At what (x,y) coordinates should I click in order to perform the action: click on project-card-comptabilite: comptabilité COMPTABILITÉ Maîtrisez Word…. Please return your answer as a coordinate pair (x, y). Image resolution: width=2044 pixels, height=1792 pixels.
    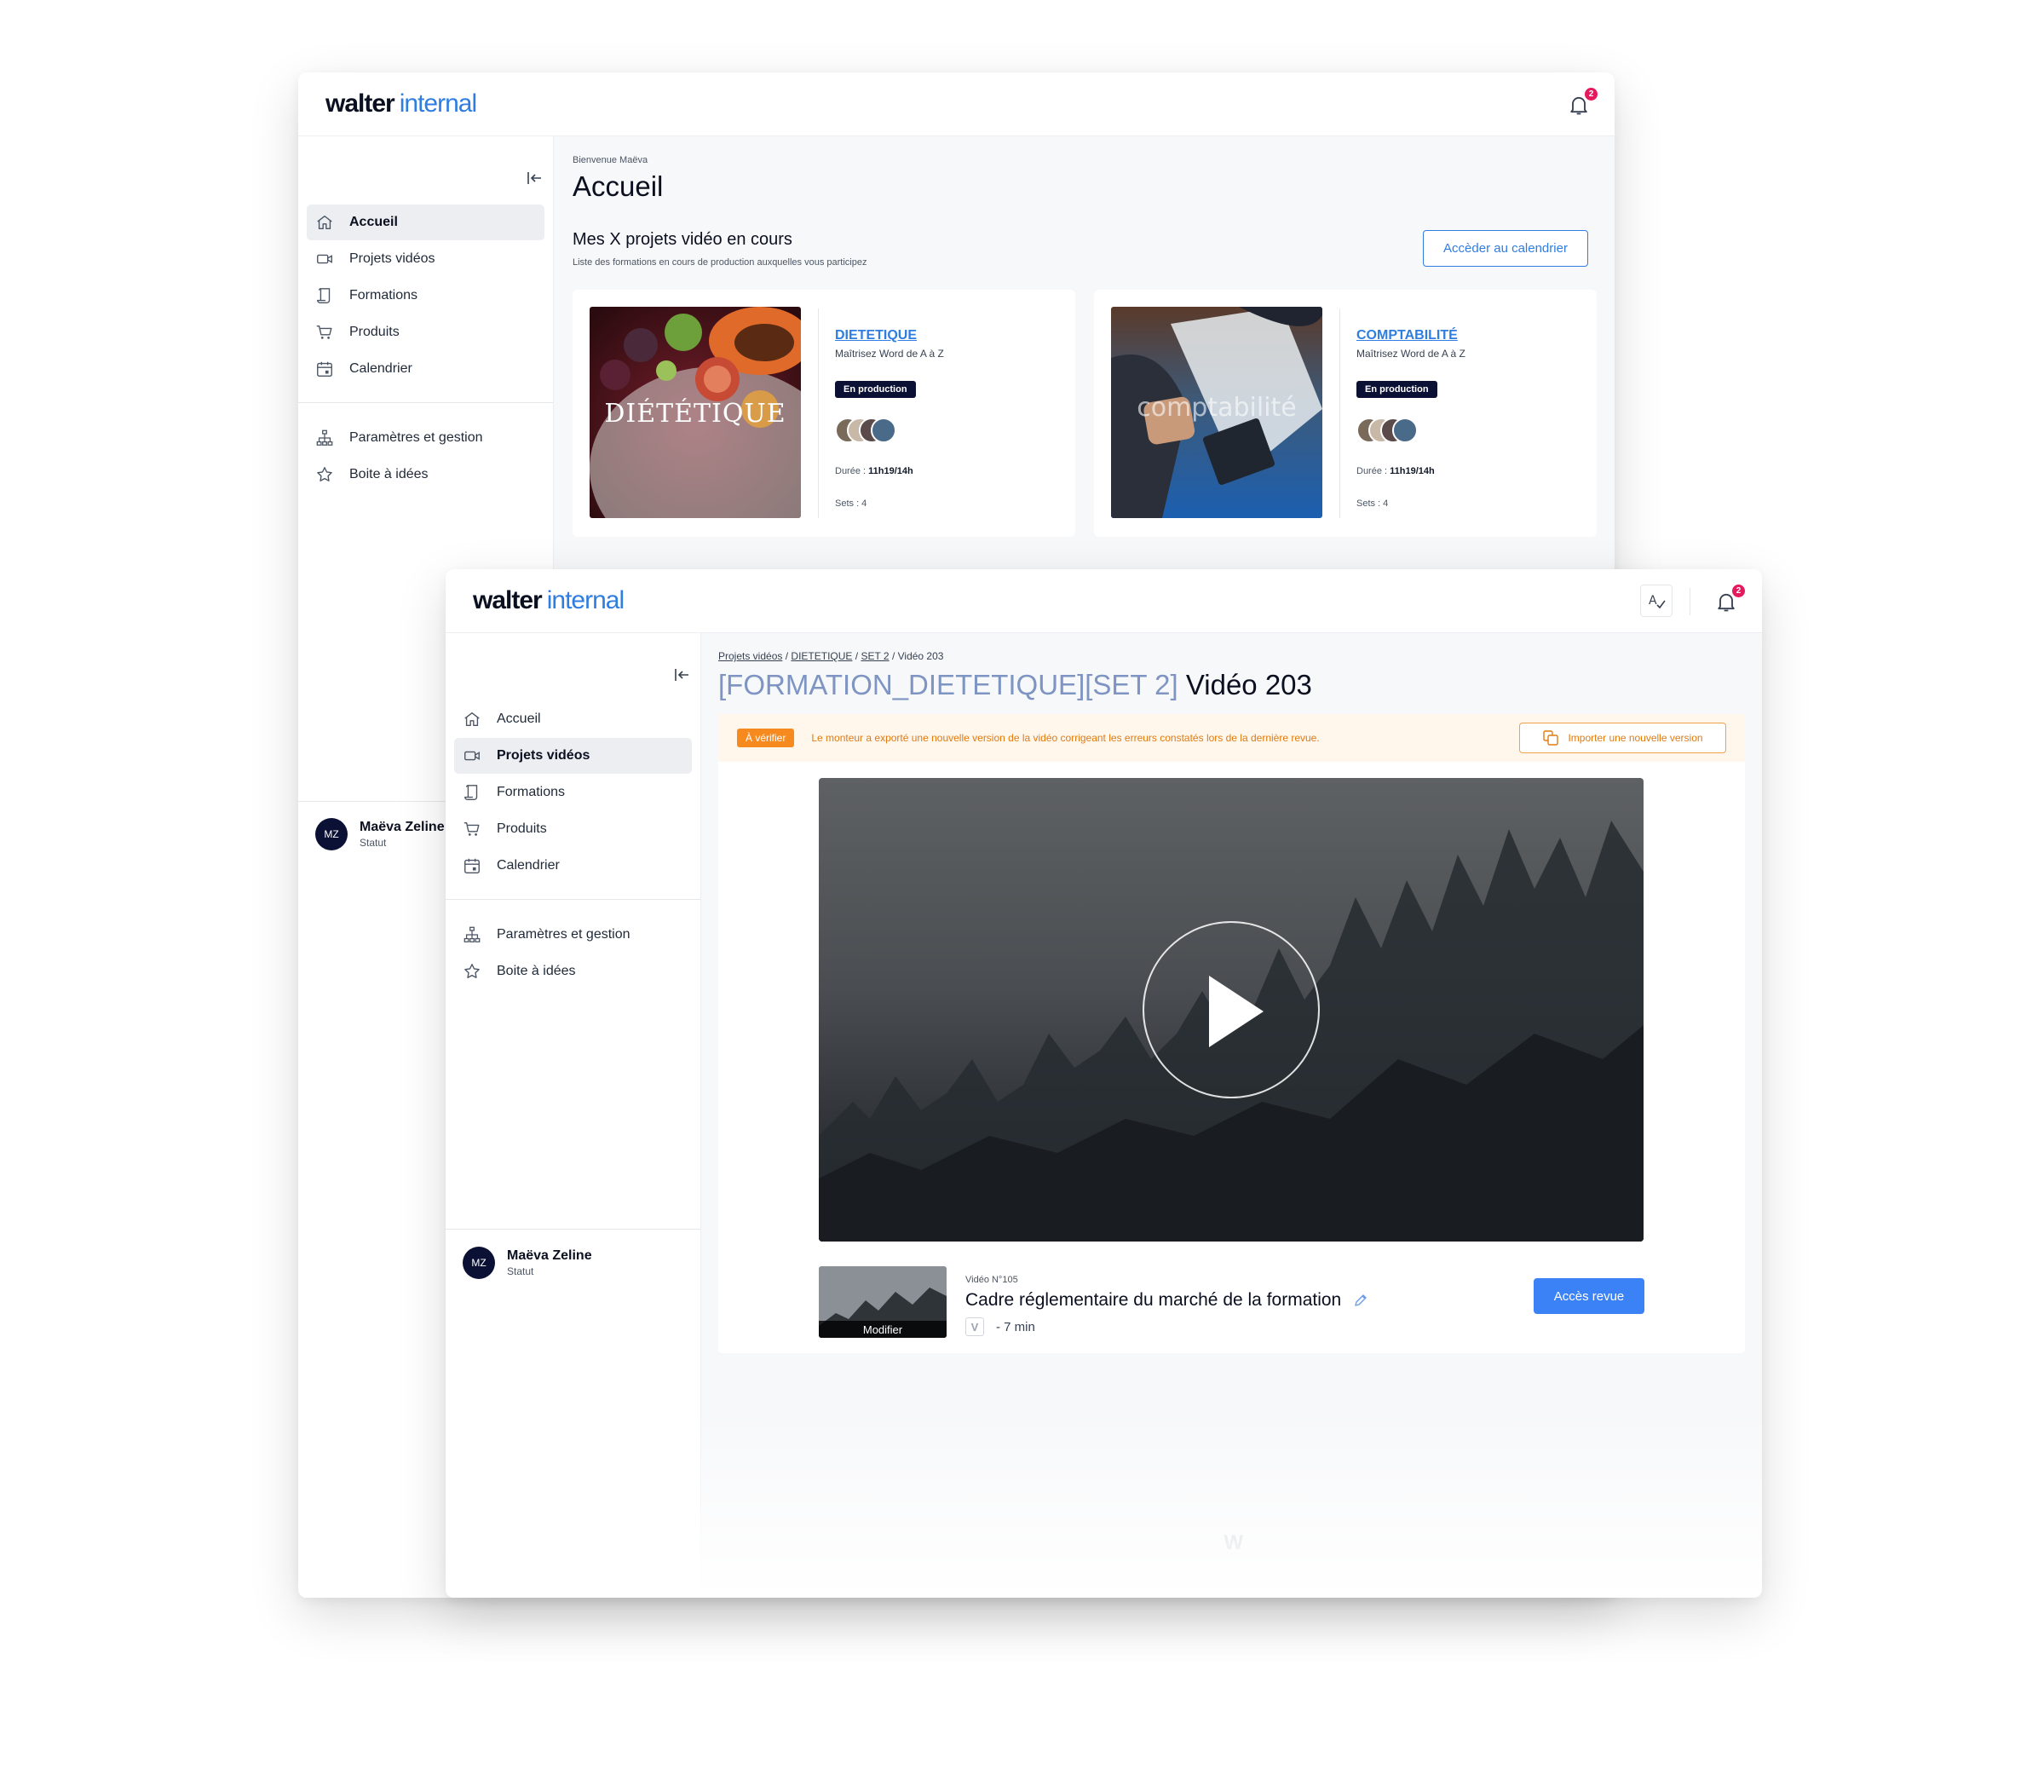
    Looking at the image, I should click on (1345, 413).